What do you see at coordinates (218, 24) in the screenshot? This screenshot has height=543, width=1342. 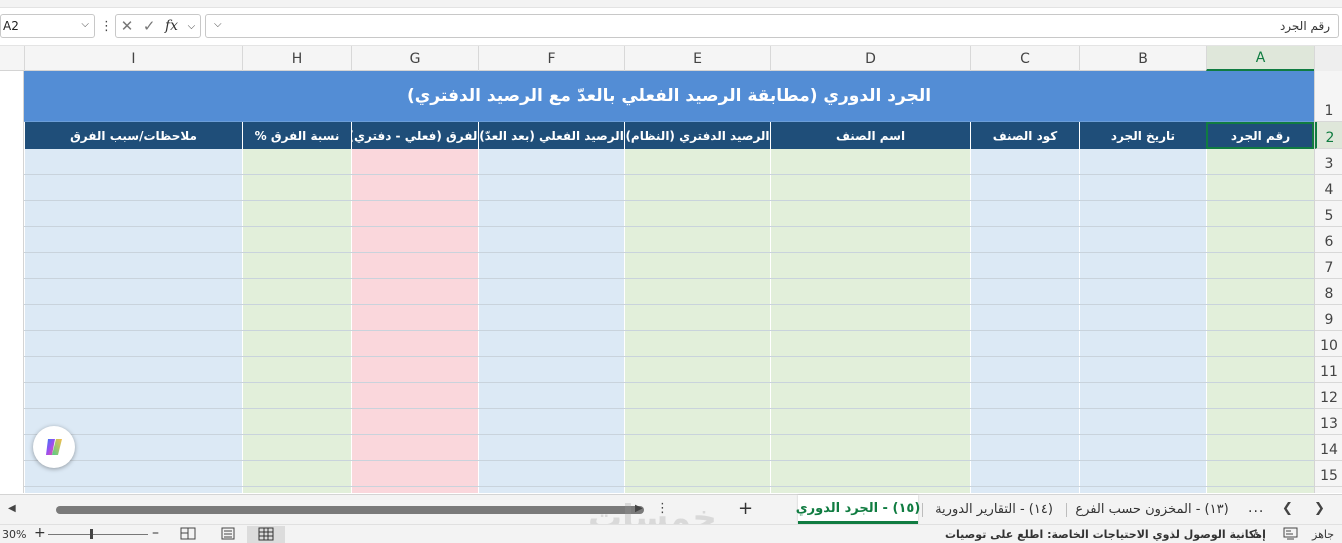 I see `expand-formula-icon: ⌵` at bounding box center [218, 24].